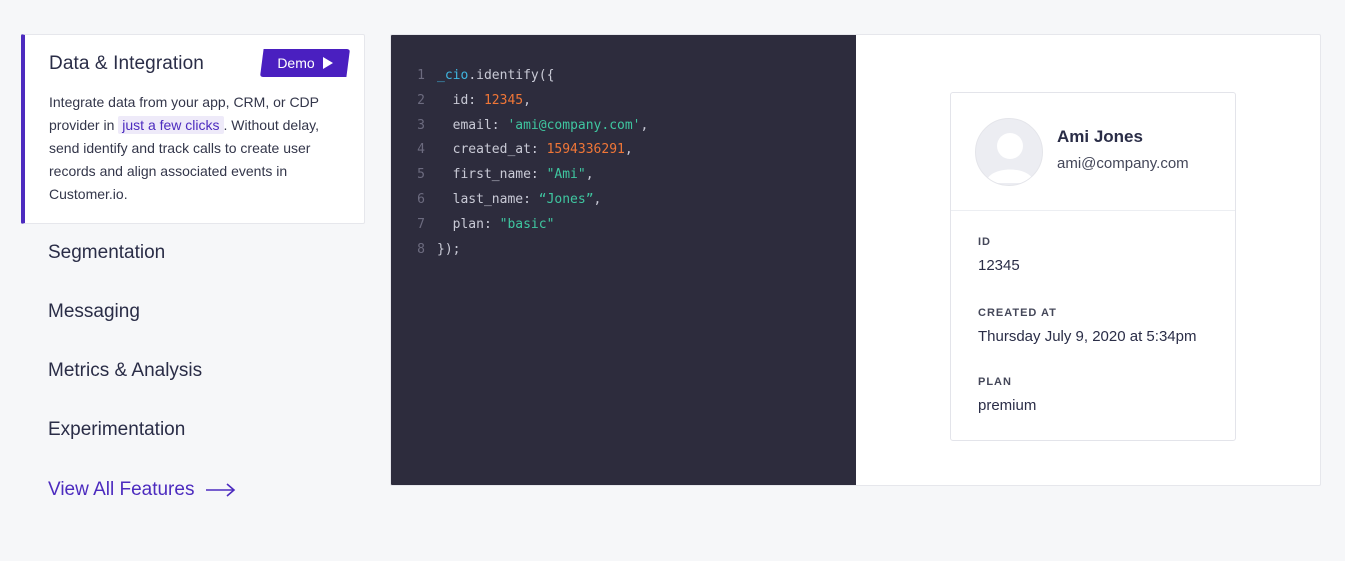  What do you see at coordinates (574, 125) in the screenshot?
I see `code-string: 'ami@company.com'` at bounding box center [574, 125].